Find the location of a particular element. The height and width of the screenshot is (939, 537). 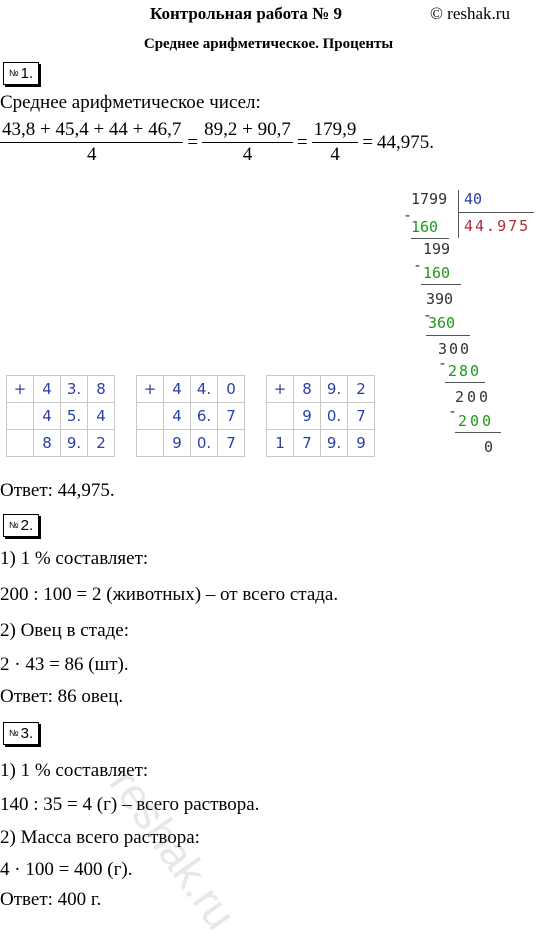

addition-table-1: +4 3. 8 4 5. 4 8 9. 2 is located at coordinates (60, 416).